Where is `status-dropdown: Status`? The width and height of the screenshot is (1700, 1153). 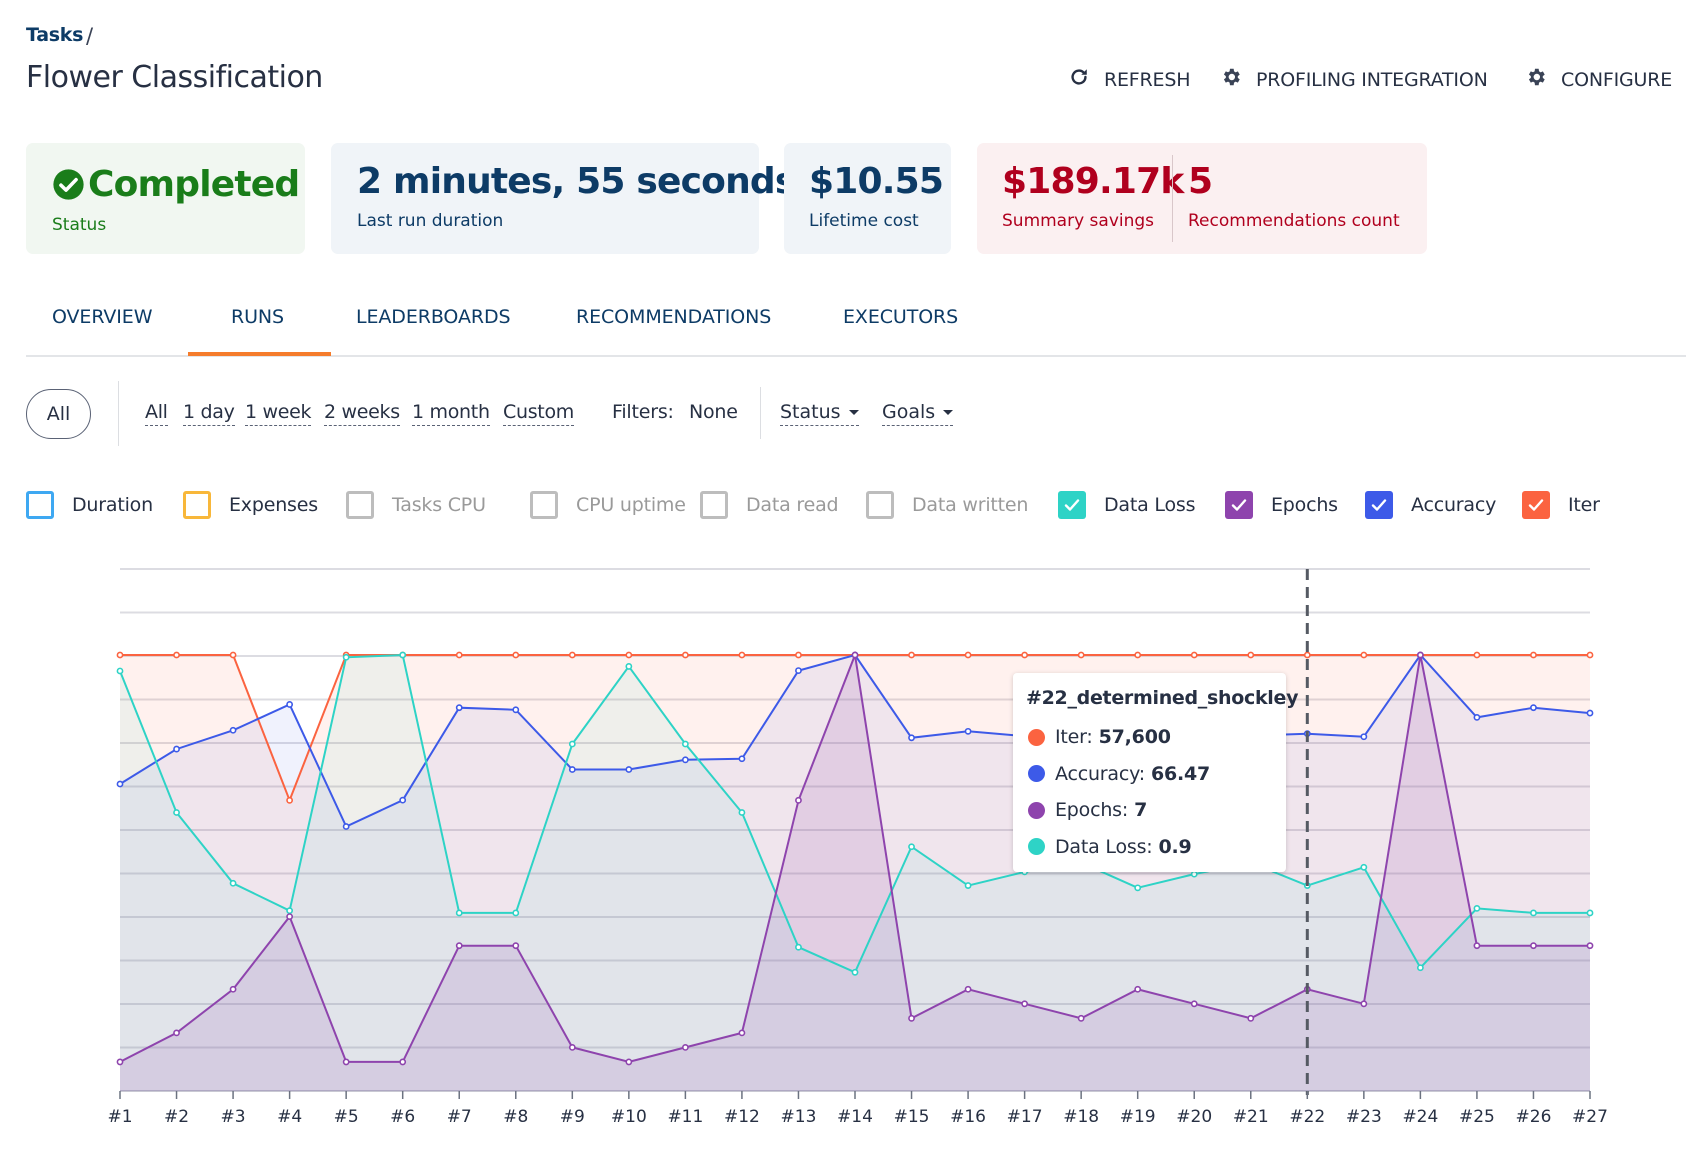
status-dropdown: Status is located at coordinates (819, 413).